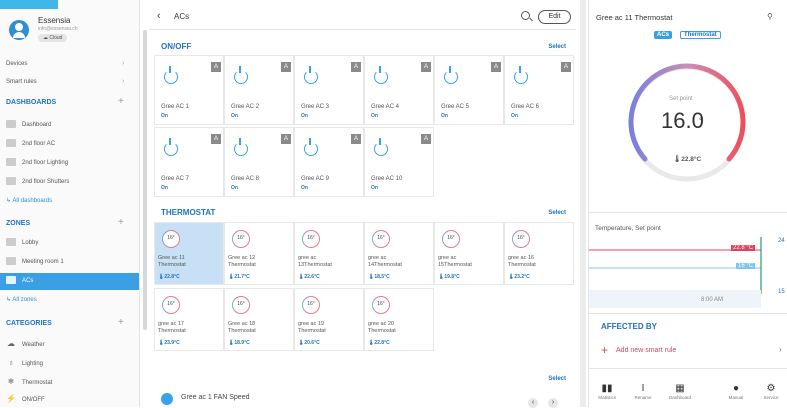  Describe the element at coordinates (189, 253) in the screenshot. I see `thermostat-card: 16° Gree ac 11 Thermostat 🌡22.8°C` at that location.